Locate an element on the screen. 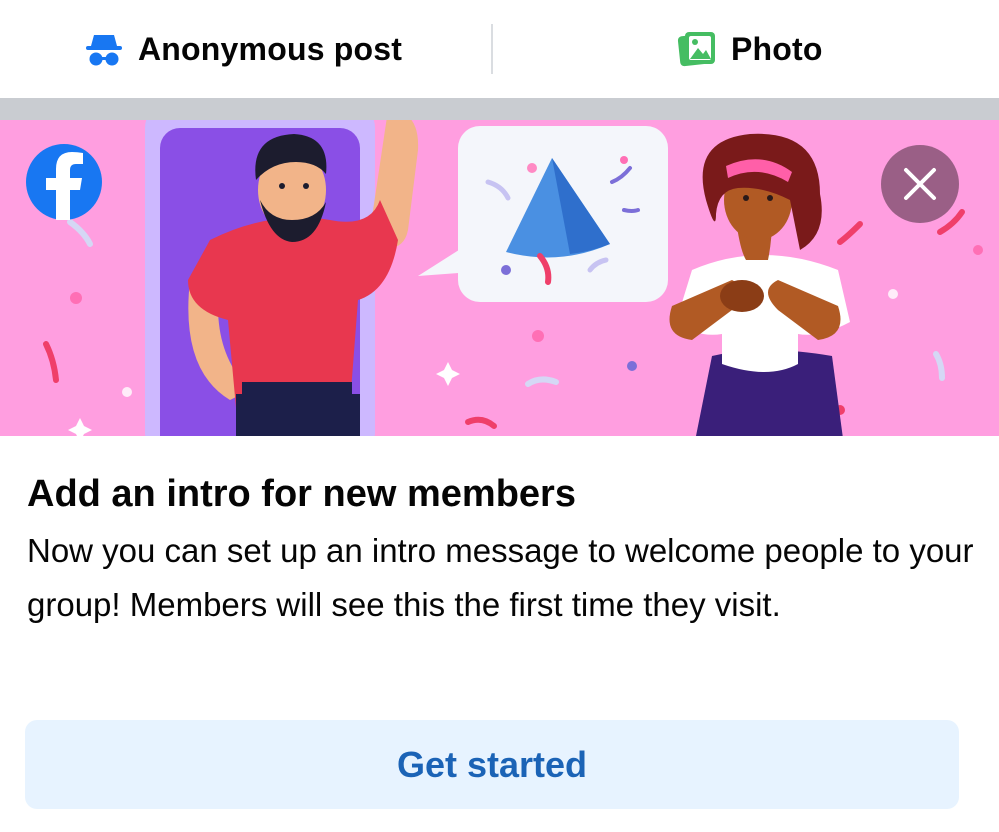  photo-button: Photo is located at coordinates (750, 49).